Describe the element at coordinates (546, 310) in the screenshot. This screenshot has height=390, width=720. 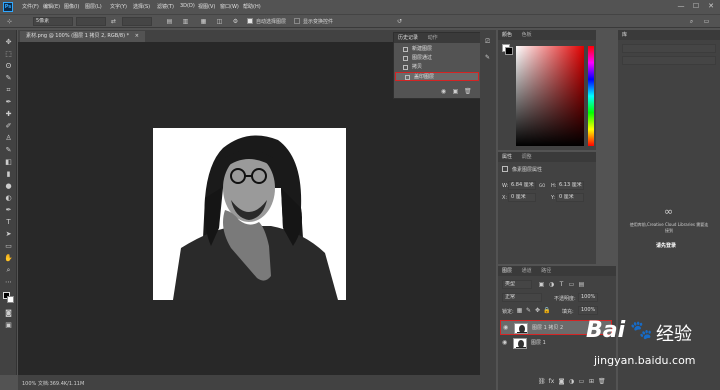
I see `lock-all-icon: 🔒` at that location.